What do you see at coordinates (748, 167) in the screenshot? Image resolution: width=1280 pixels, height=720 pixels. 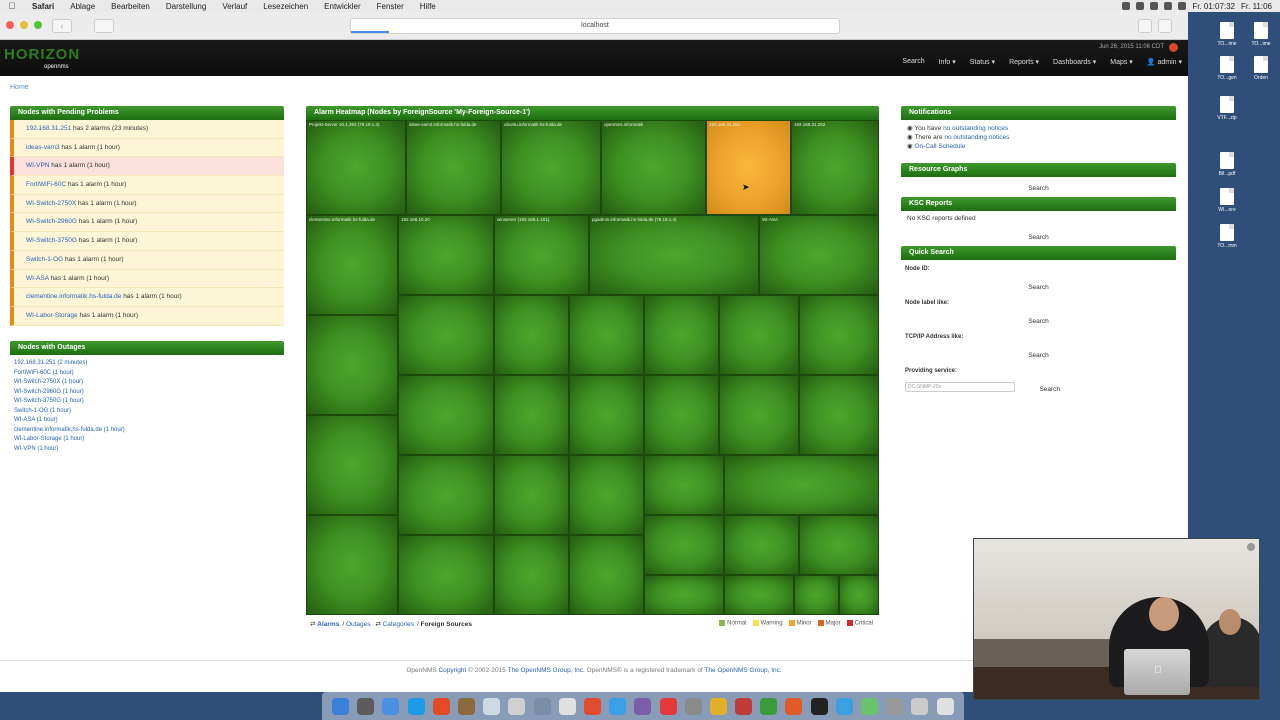 I see `heatmap-cell-warning: 192.168.31.251` at bounding box center [748, 167].